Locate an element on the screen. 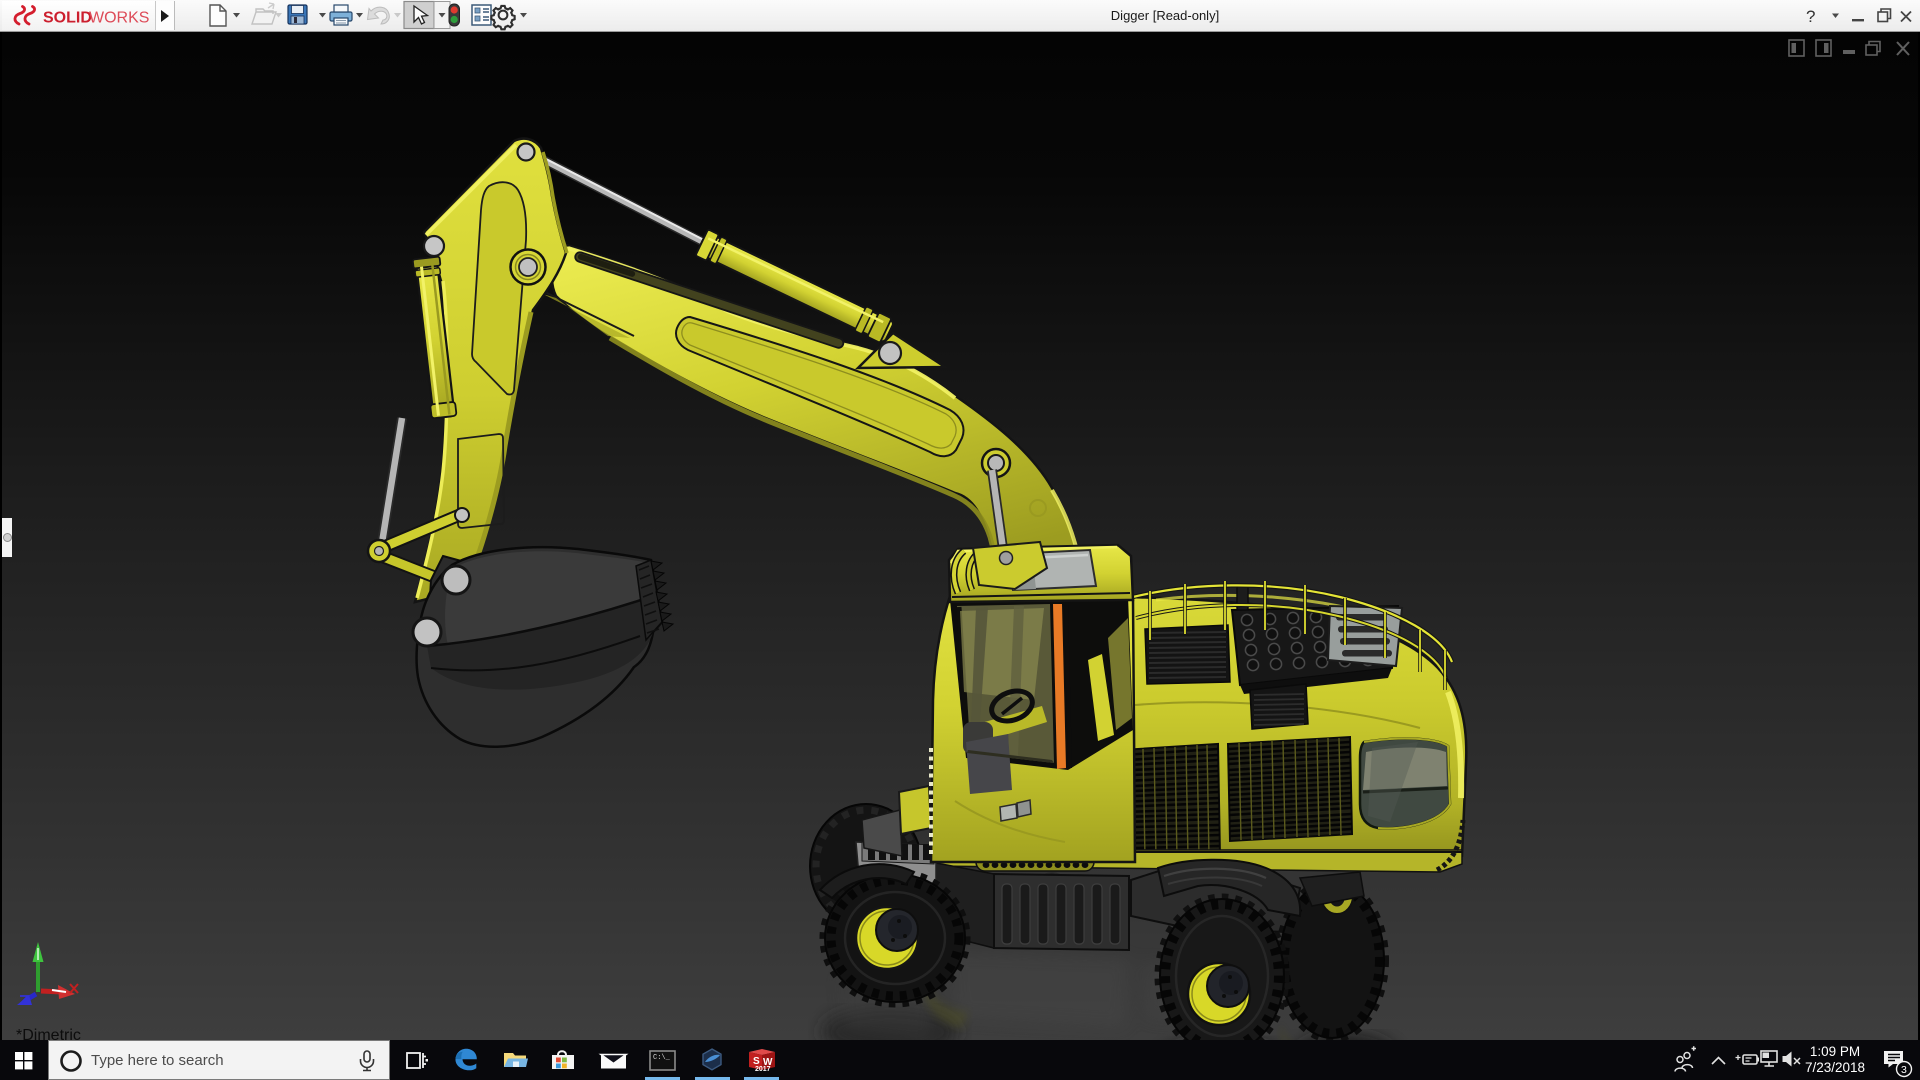 This screenshot has height=1080, width=1920. svg-text: 2017 is located at coordinates (763, 1069).